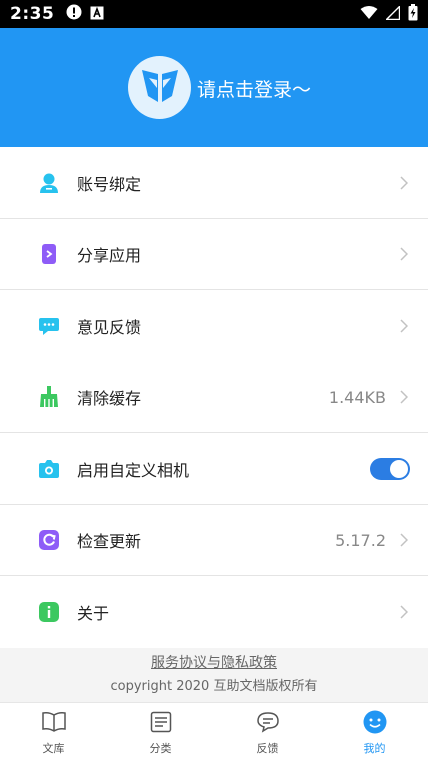  Describe the element at coordinates (214, 255) in the screenshot. I see `menu-item-share-app: 分享应用` at that location.